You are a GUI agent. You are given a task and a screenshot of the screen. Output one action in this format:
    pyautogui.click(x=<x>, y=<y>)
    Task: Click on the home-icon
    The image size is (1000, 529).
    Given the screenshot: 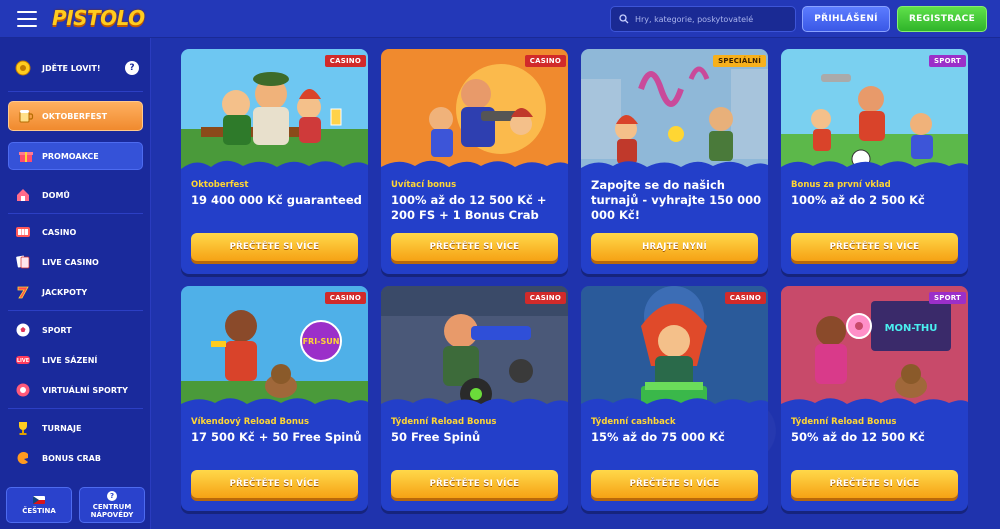 What is the action you would take?
    pyautogui.click(x=23, y=195)
    